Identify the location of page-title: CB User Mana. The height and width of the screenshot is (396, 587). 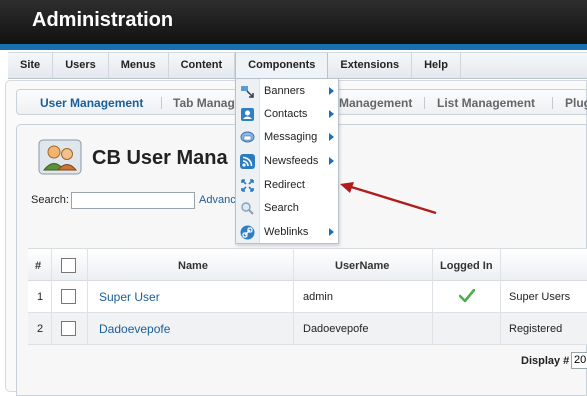
(160, 158).